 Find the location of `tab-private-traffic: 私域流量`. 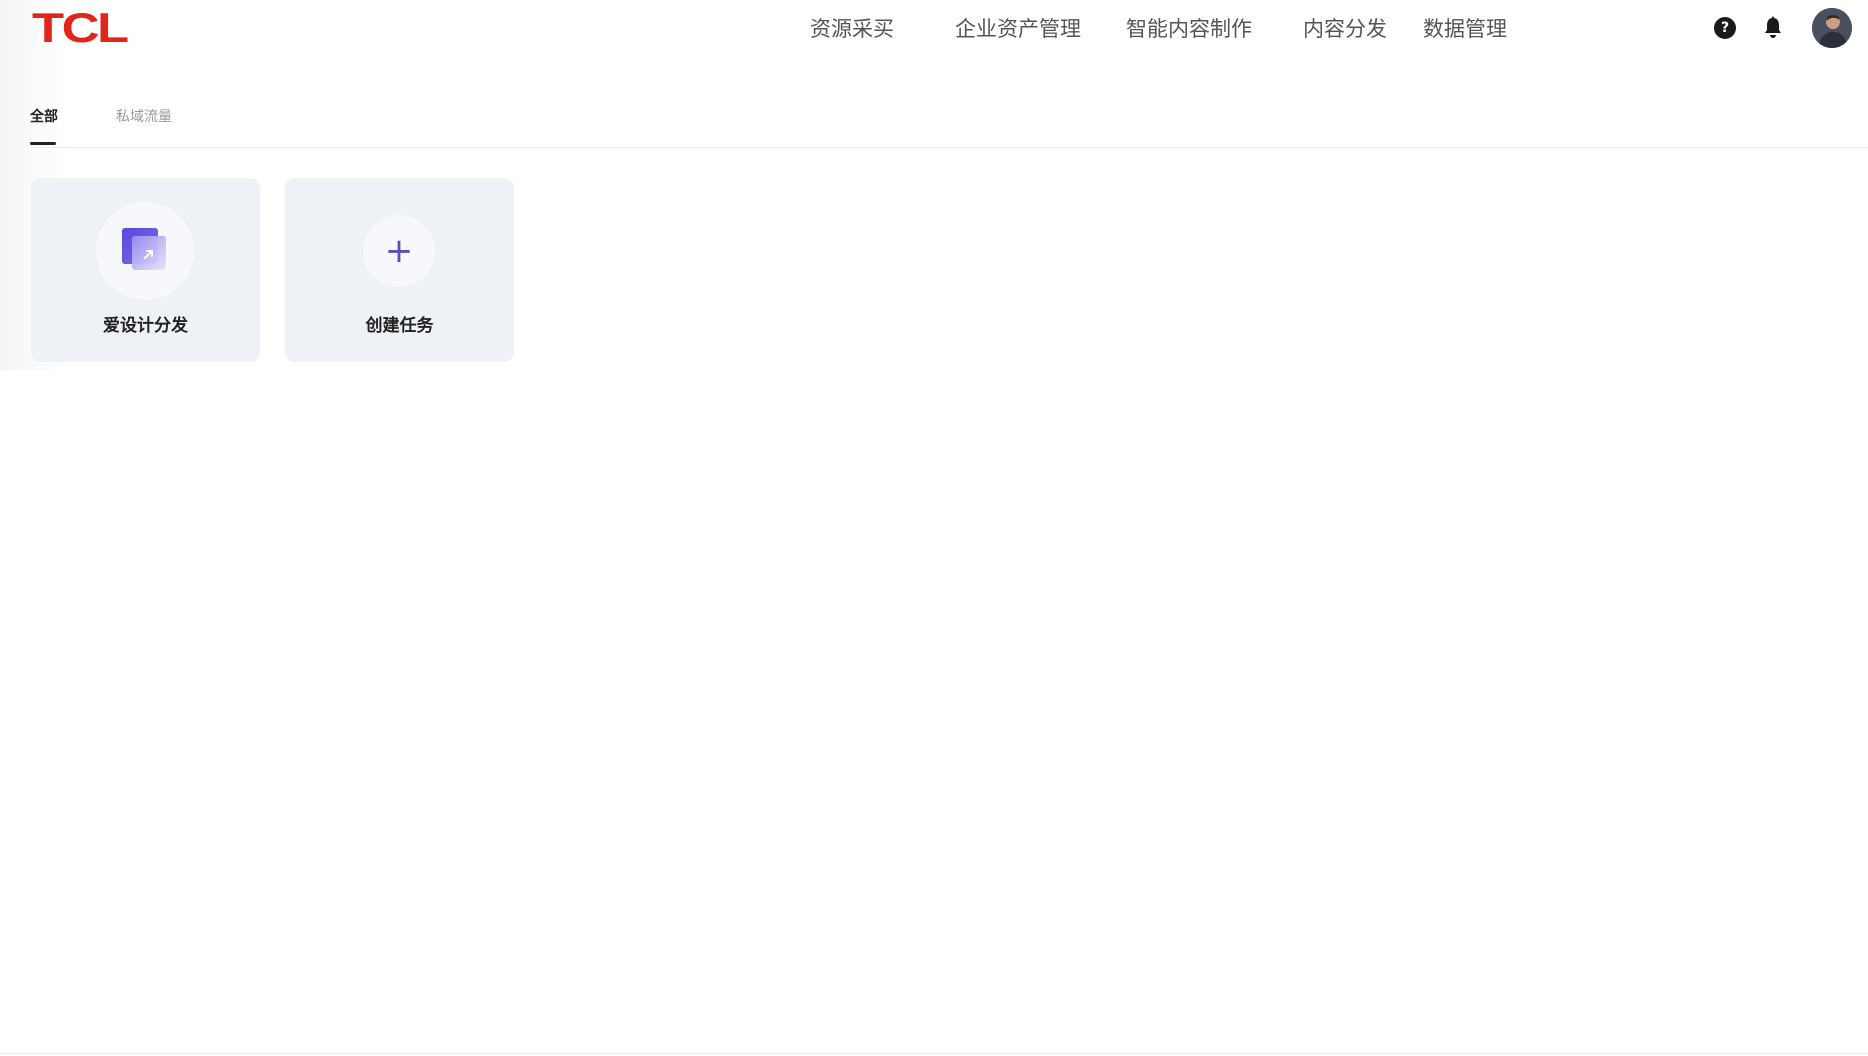

tab-private-traffic: 私域流量 is located at coordinates (144, 117).